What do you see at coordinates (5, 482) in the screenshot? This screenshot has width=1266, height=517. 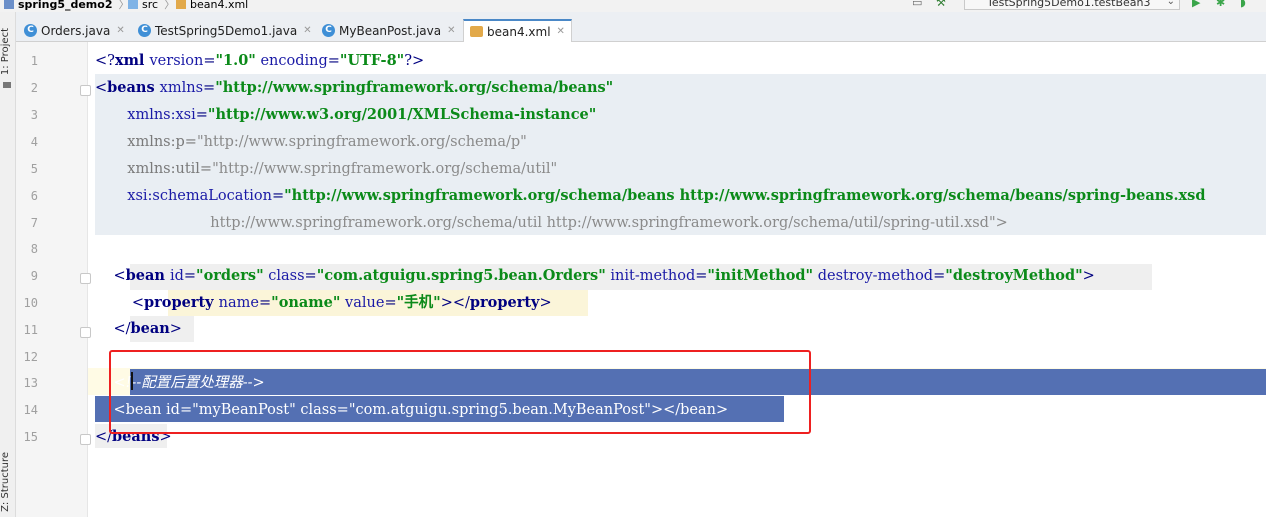 I see `structure-tool-button: Z: Structure` at bounding box center [5, 482].